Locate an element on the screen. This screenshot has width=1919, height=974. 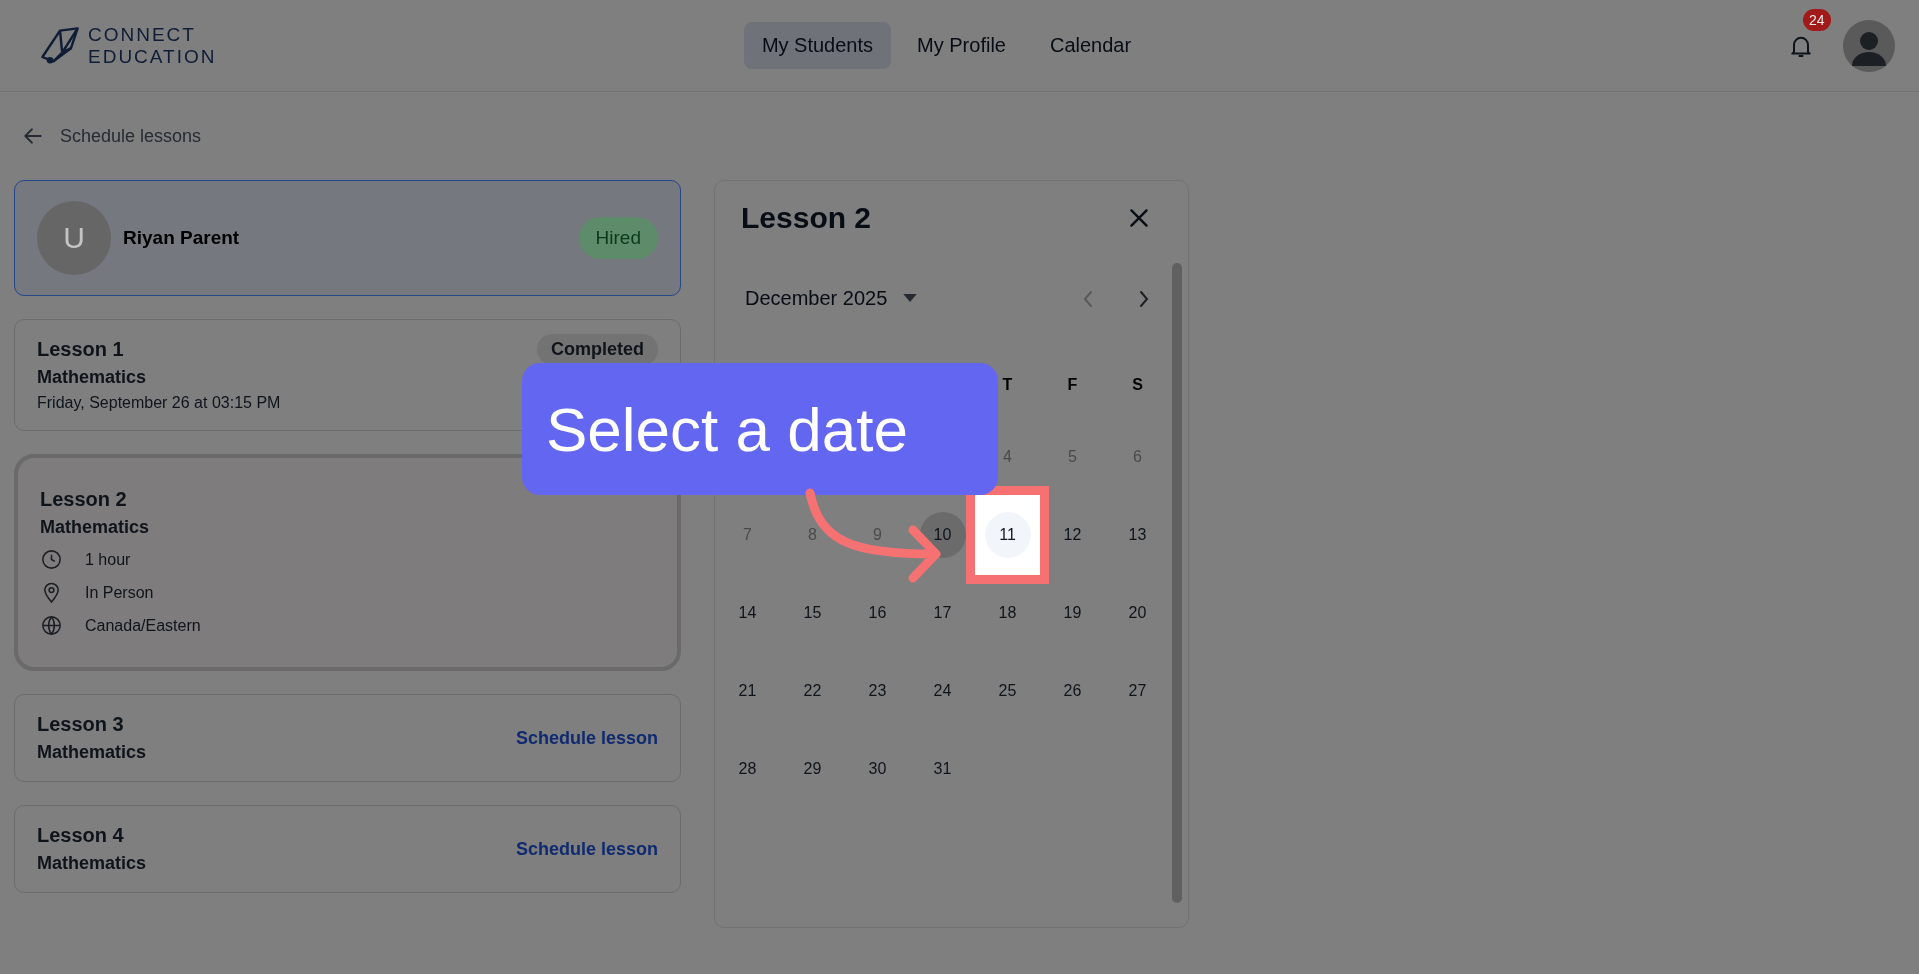
next-month-icon is located at coordinates (1144, 298).